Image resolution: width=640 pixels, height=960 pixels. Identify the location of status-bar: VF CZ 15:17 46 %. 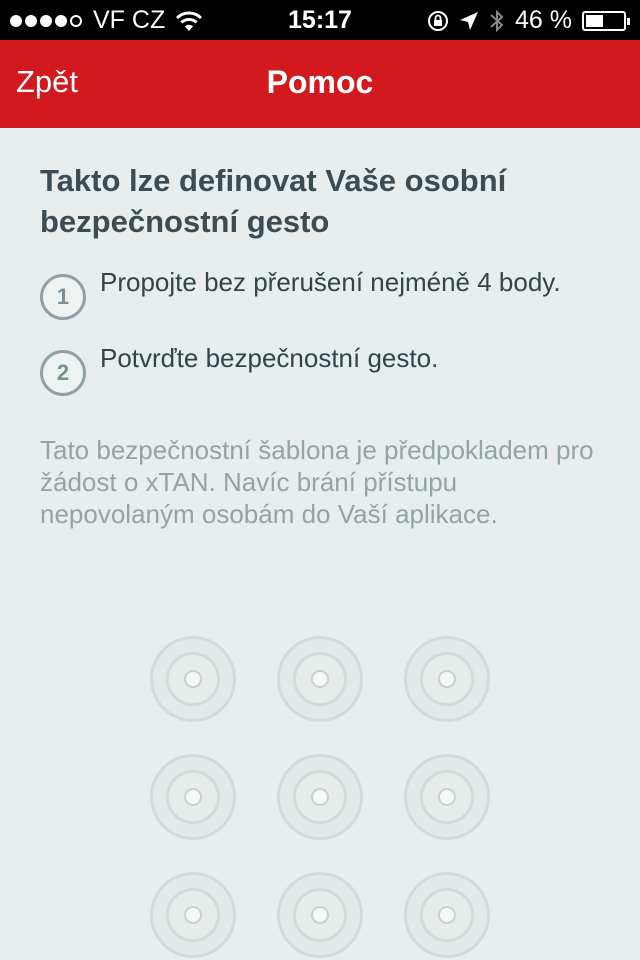
(320, 20).